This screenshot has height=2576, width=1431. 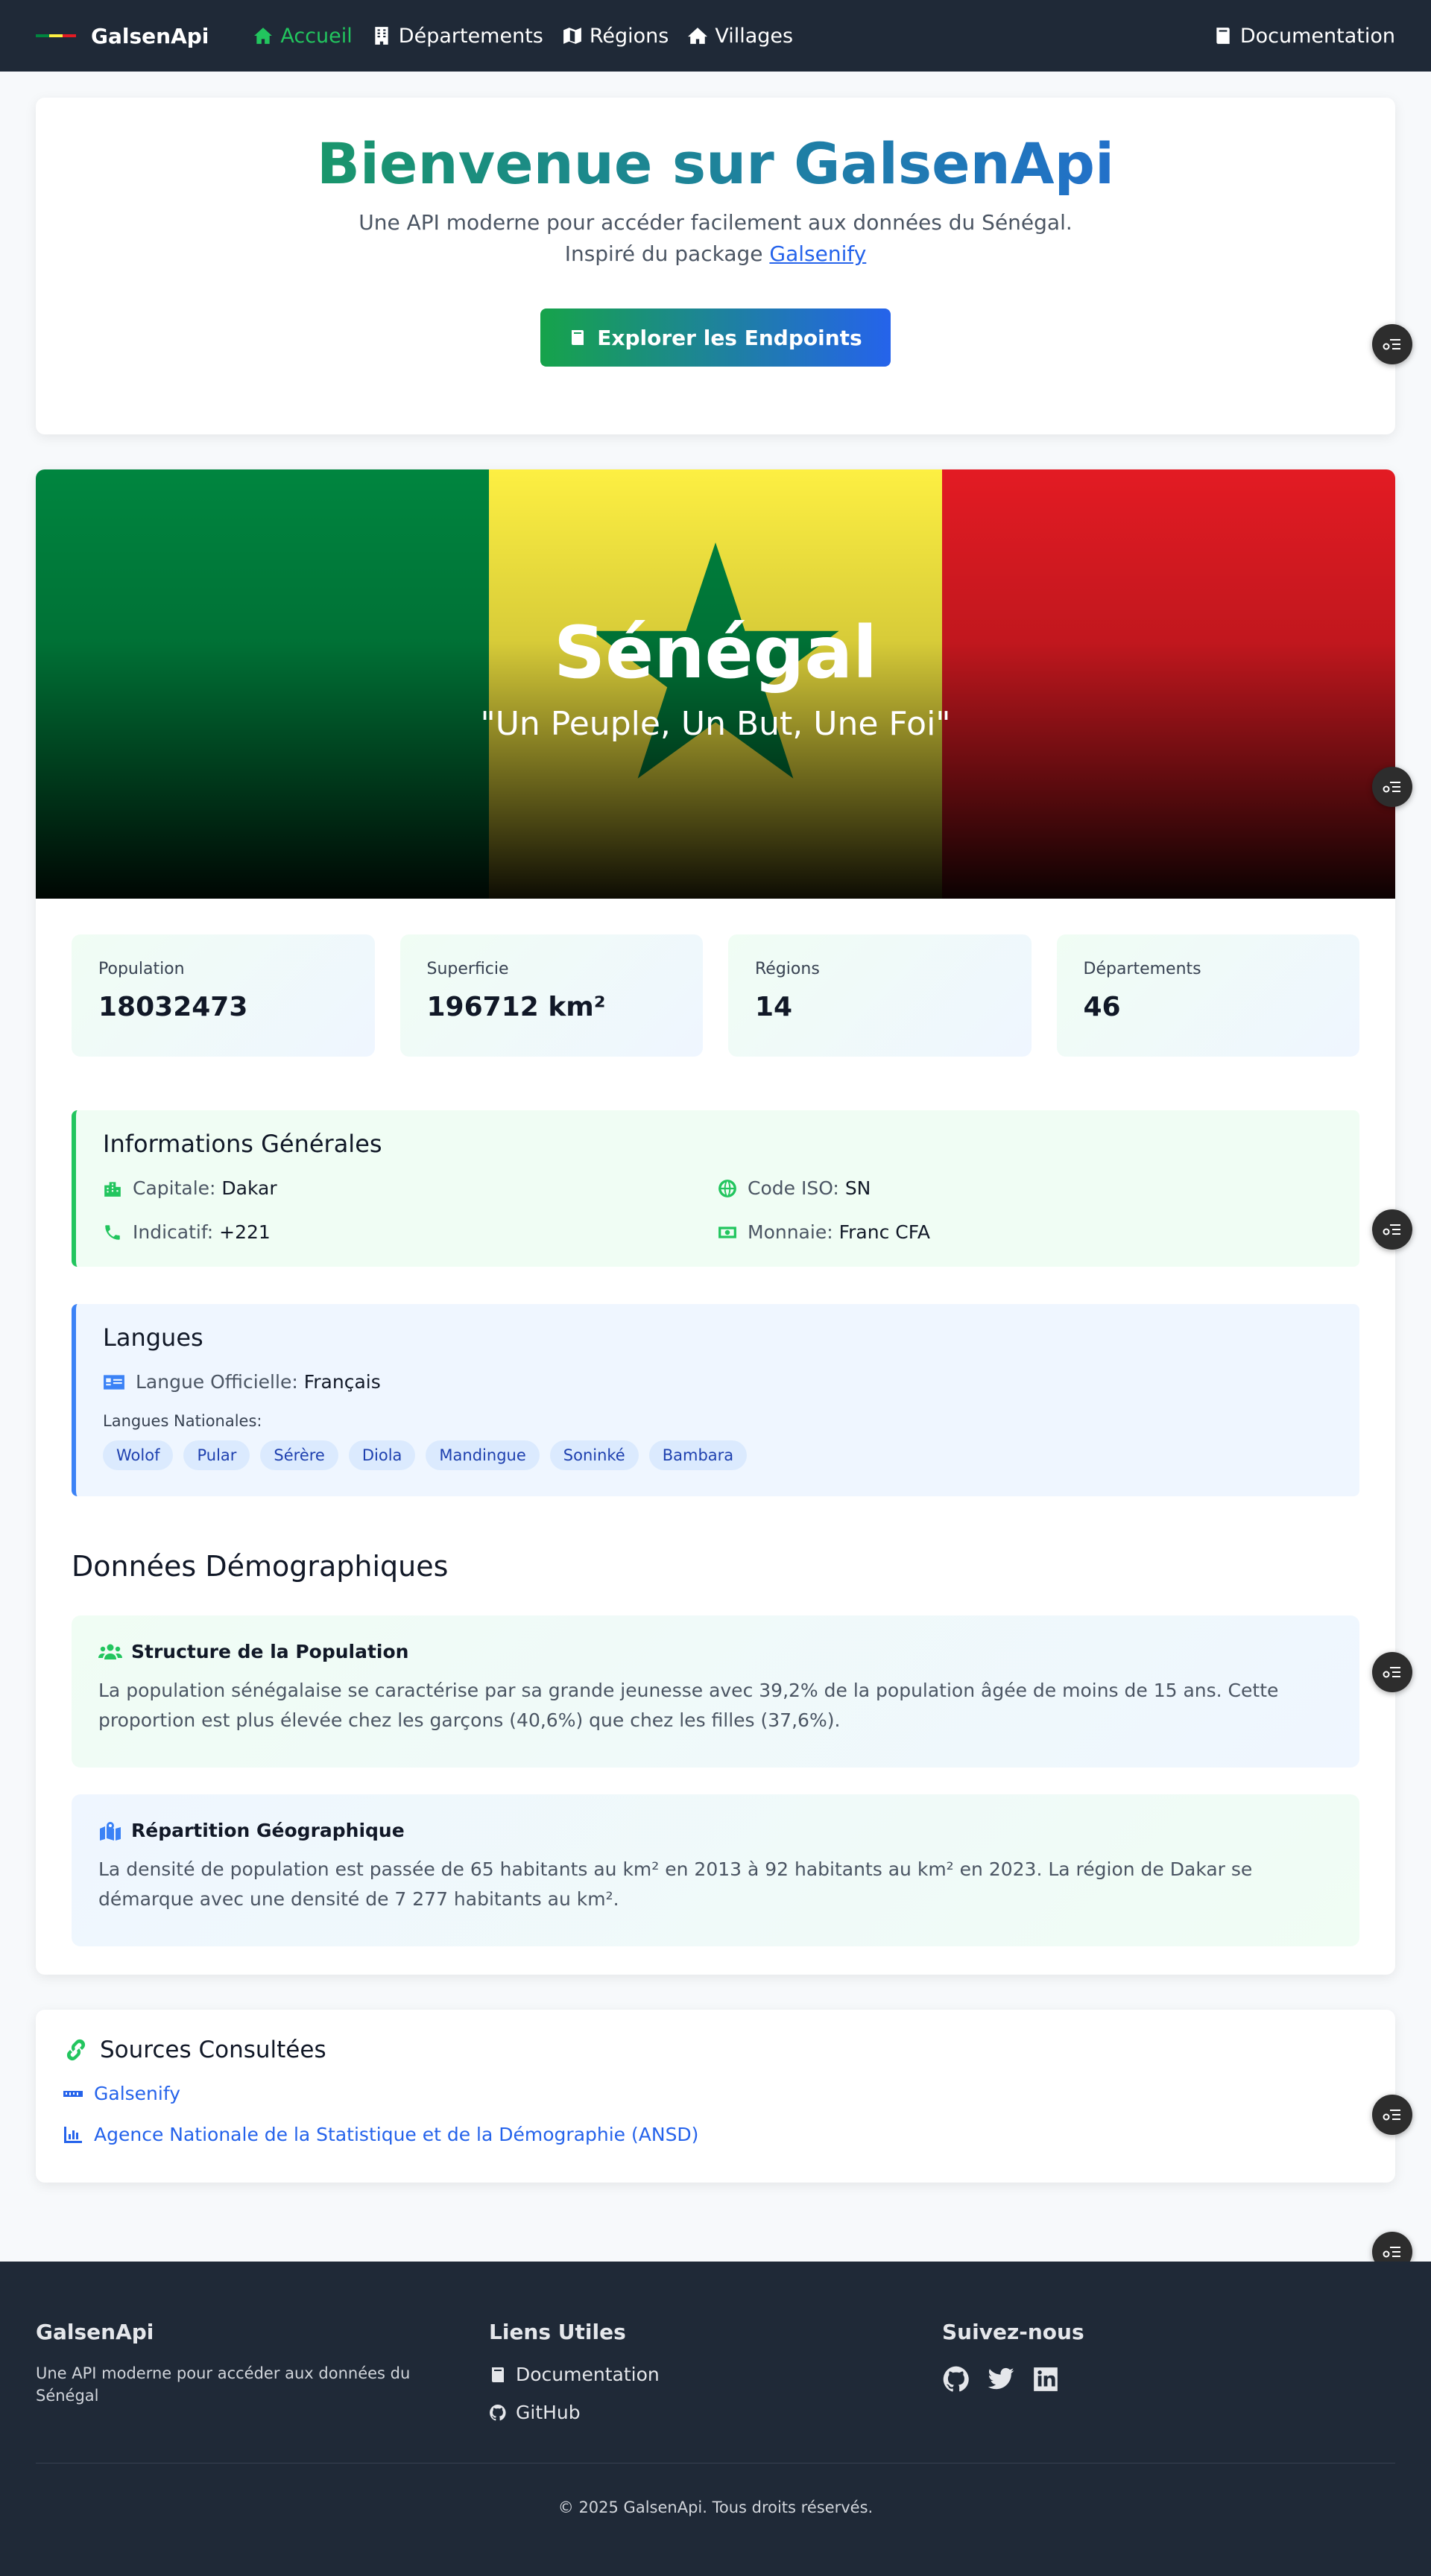 I want to click on nav-link-villages: Villages, so click(x=741, y=36).